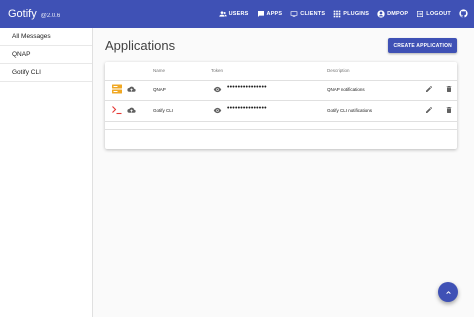  I want to click on brand: Gotify @2.0.6, so click(34, 14).